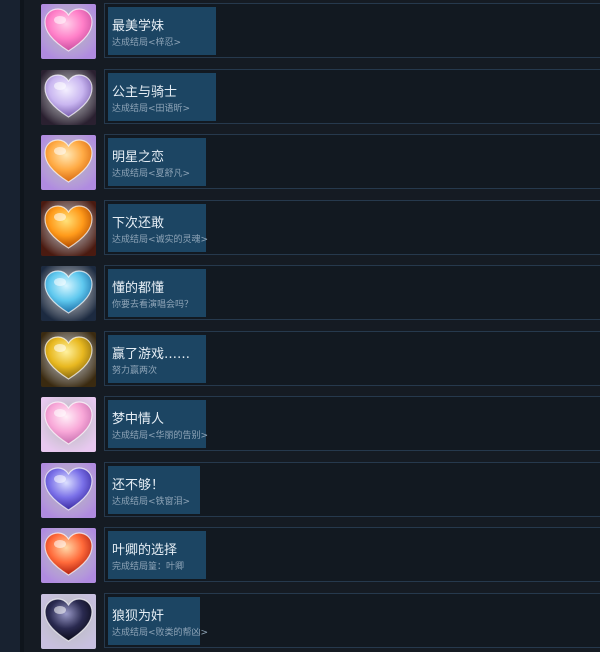  I want to click on achievement-card: 还不够！ 达成结局<铁窗泪>, so click(352, 489).